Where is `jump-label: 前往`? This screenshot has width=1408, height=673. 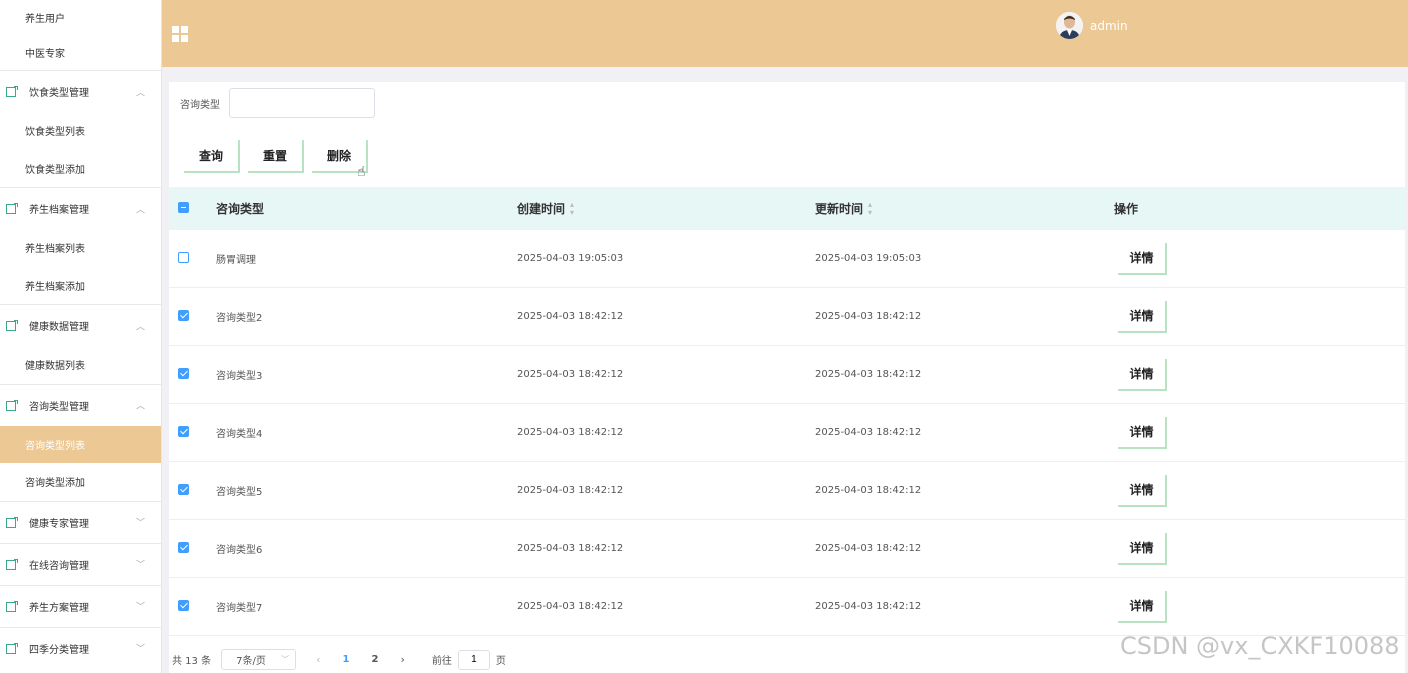 jump-label: 前往 is located at coordinates (441, 661).